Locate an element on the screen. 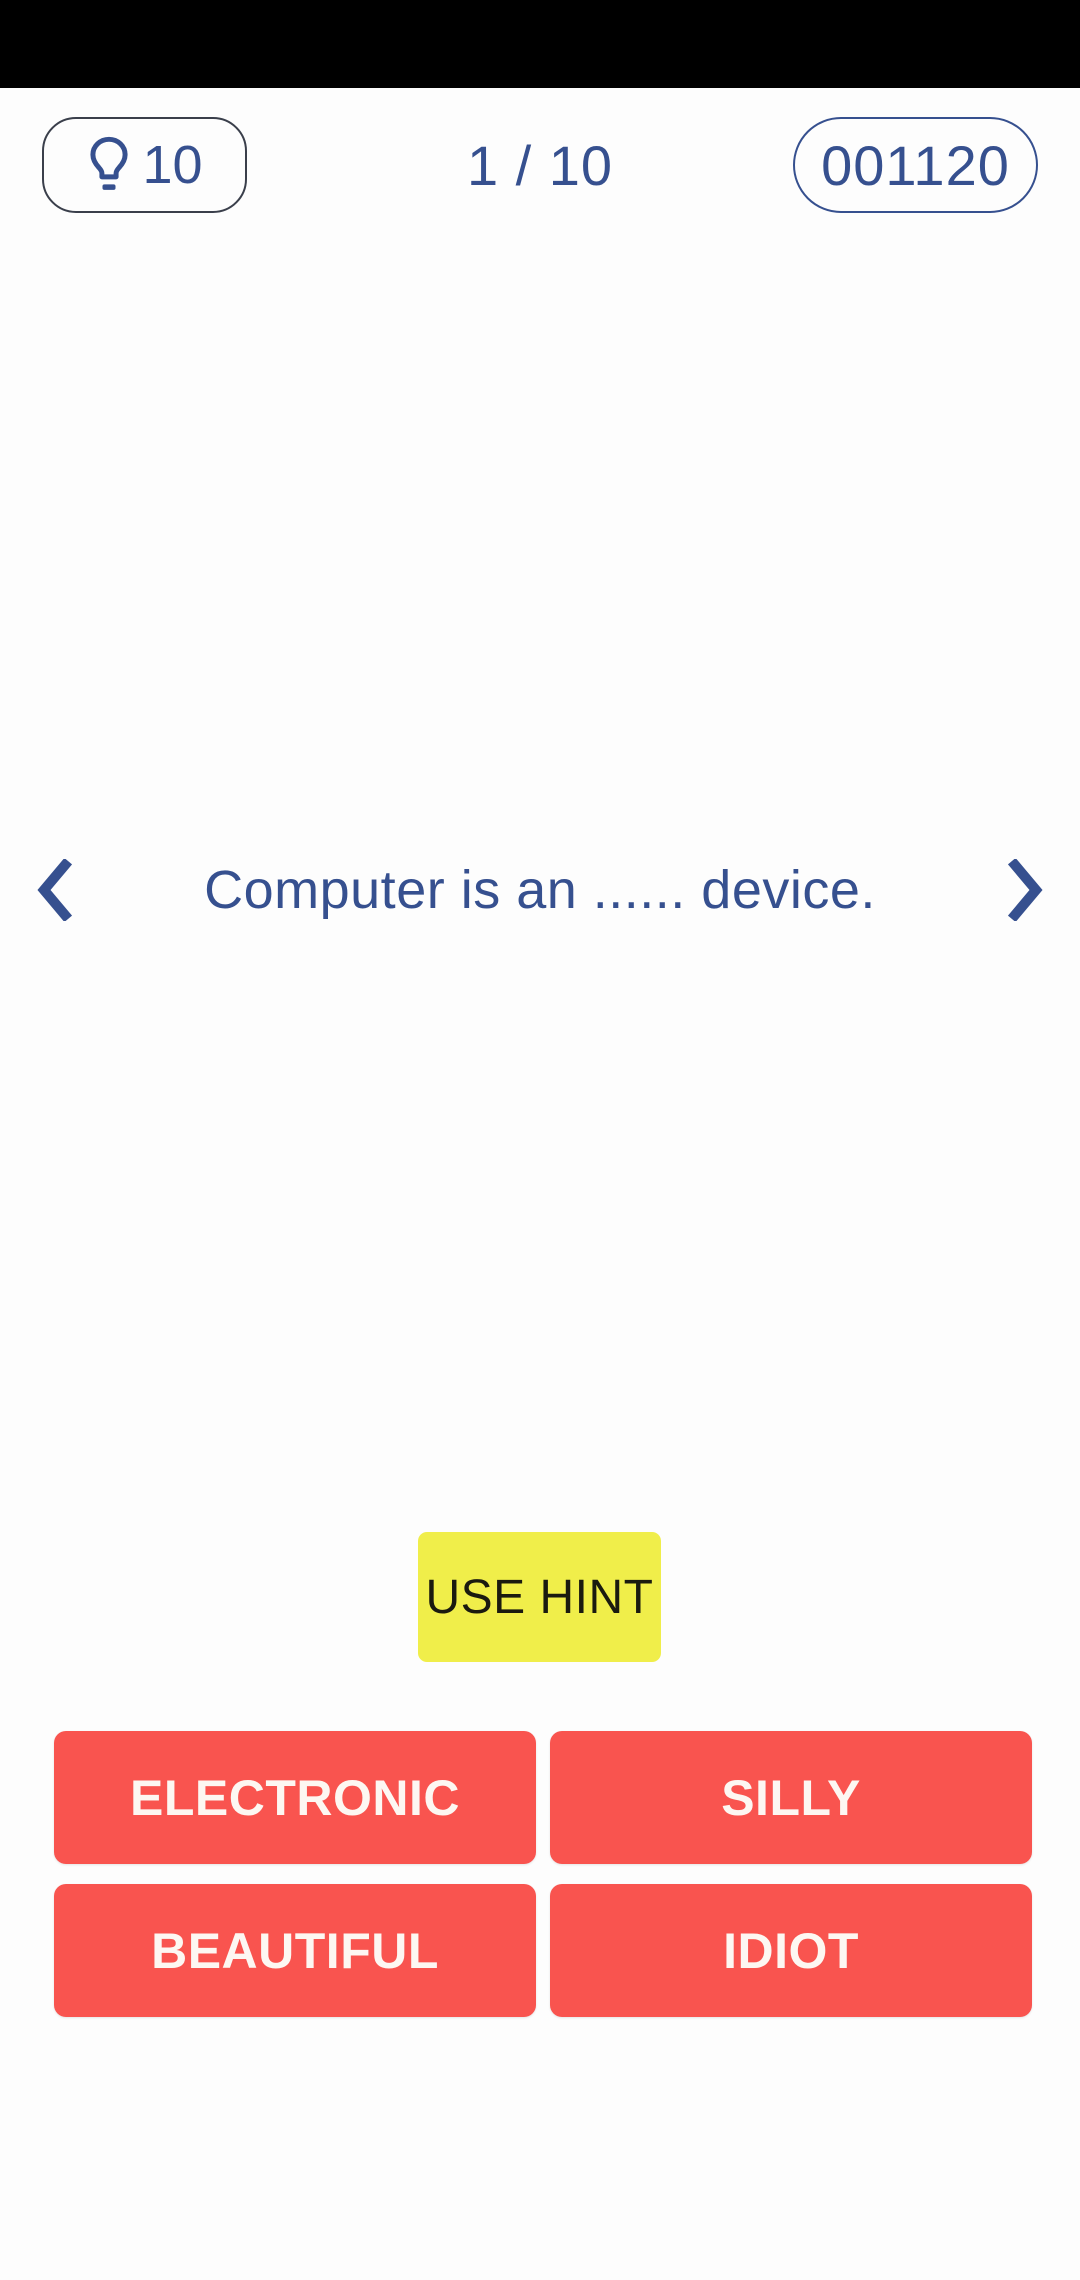 The image size is (1080, 2280). question-text: Computer is an ...... device. is located at coordinates (540, 889).